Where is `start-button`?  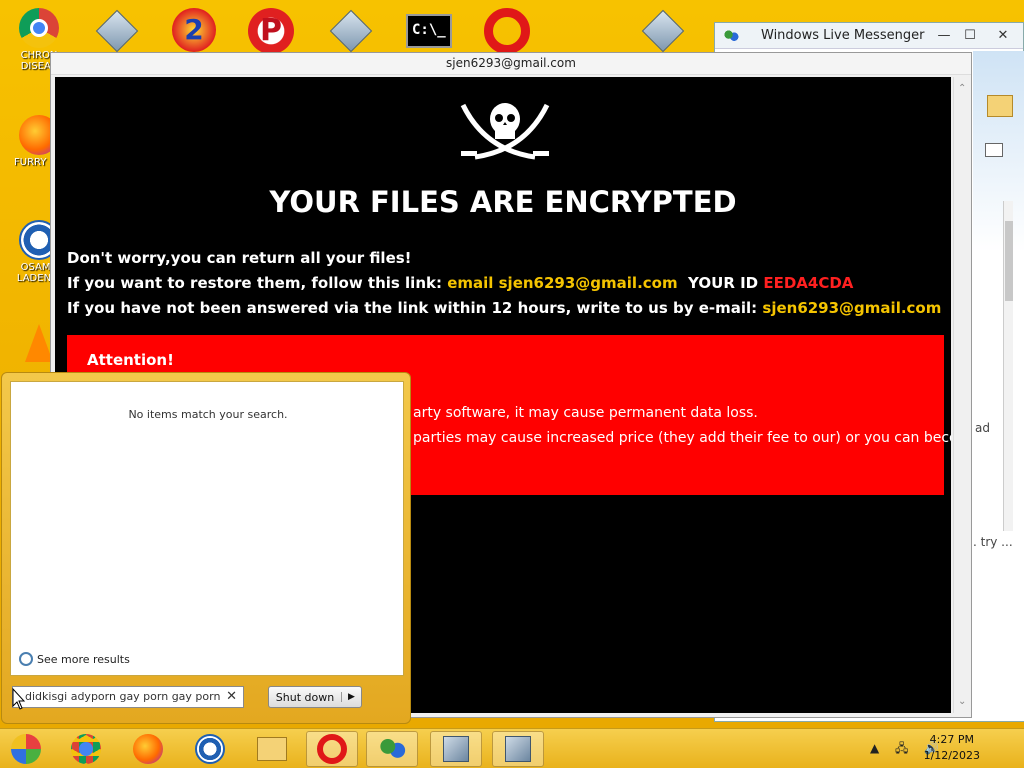 start-button is located at coordinates (26, 749).